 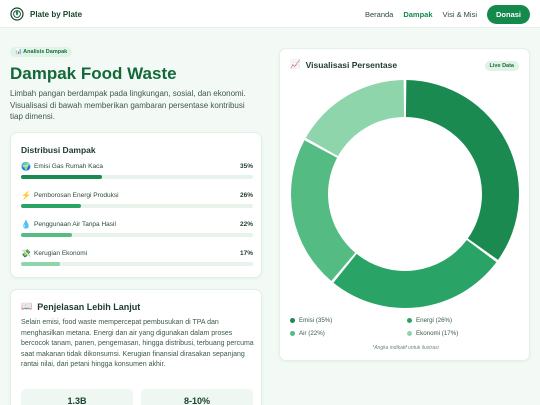 What do you see at coordinates (434, 320) in the screenshot?
I see `legend-label: Energi (26%)` at bounding box center [434, 320].